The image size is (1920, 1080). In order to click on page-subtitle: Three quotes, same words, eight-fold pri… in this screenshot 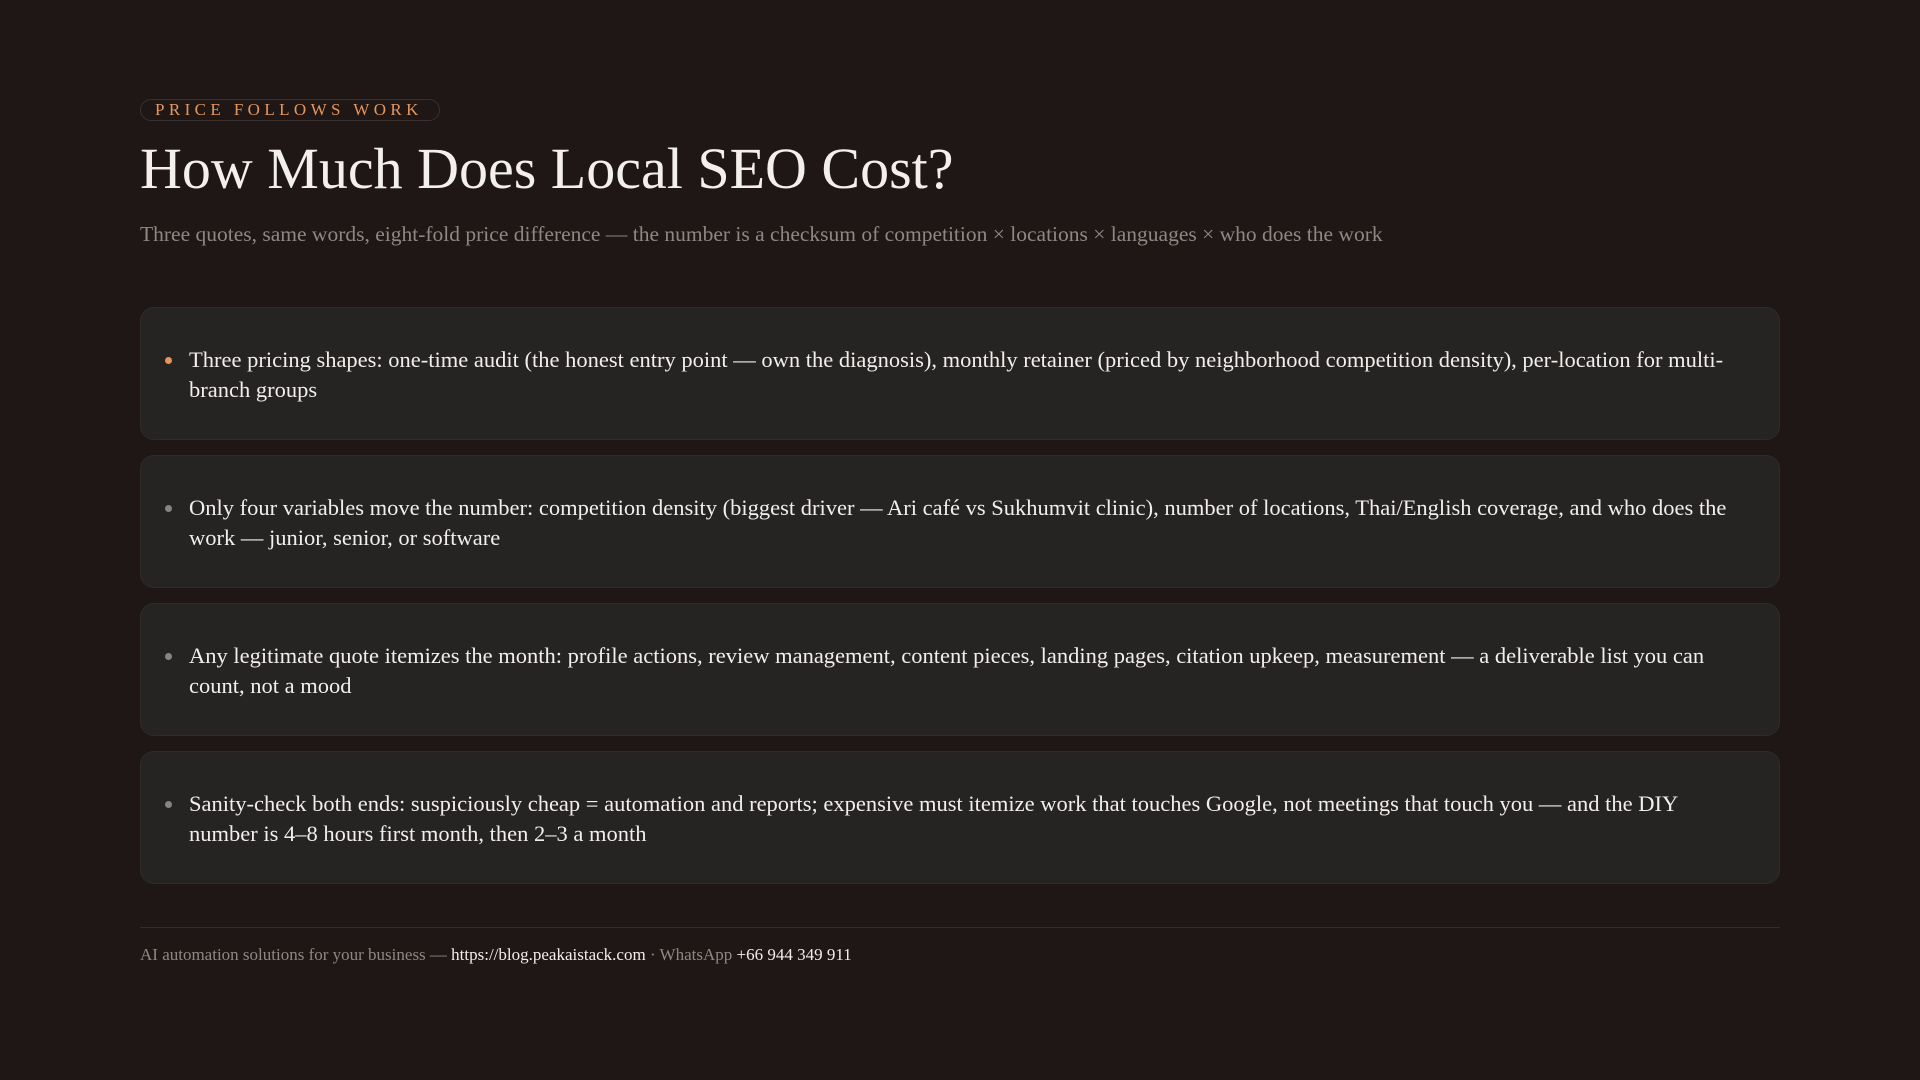, I will do `click(761, 233)`.